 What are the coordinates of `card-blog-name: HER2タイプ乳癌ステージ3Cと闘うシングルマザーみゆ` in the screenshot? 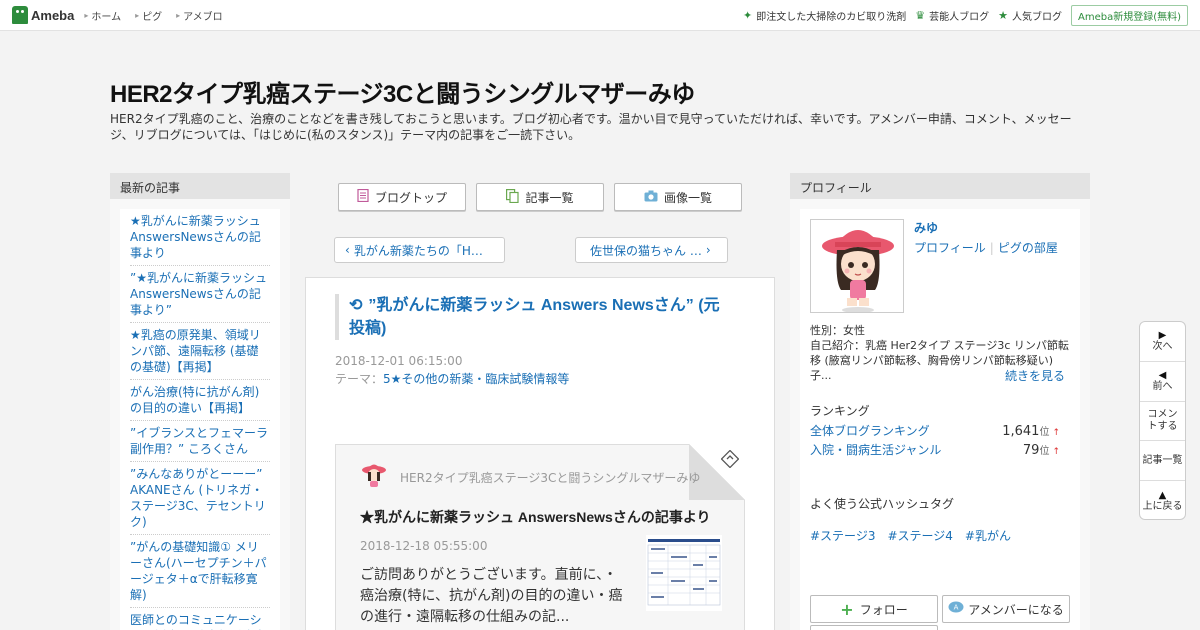 It's located at (550, 478).